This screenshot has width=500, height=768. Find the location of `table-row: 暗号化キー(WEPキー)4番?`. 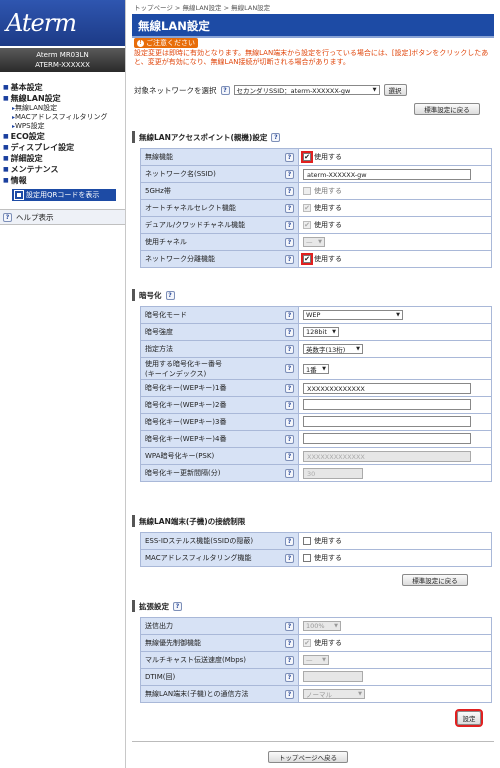

table-row: 暗号化キー(WEPキー)4番? is located at coordinates (316, 439).